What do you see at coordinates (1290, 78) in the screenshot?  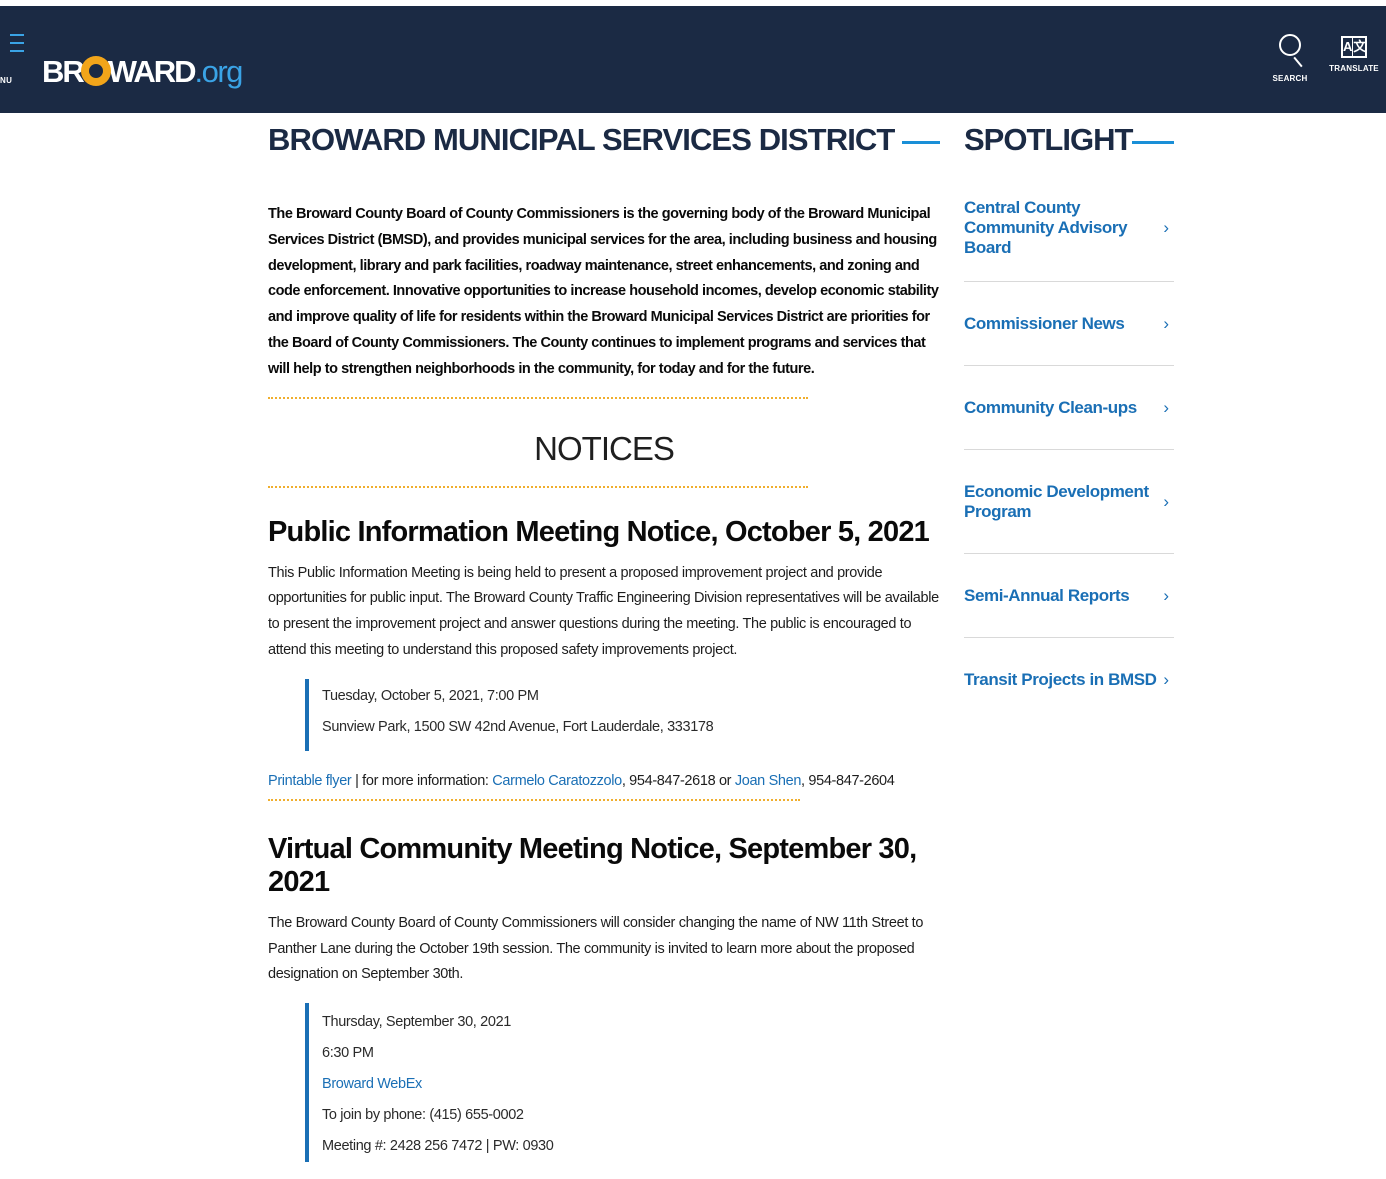 I see `search-label: SEARCH` at bounding box center [1290, 78].